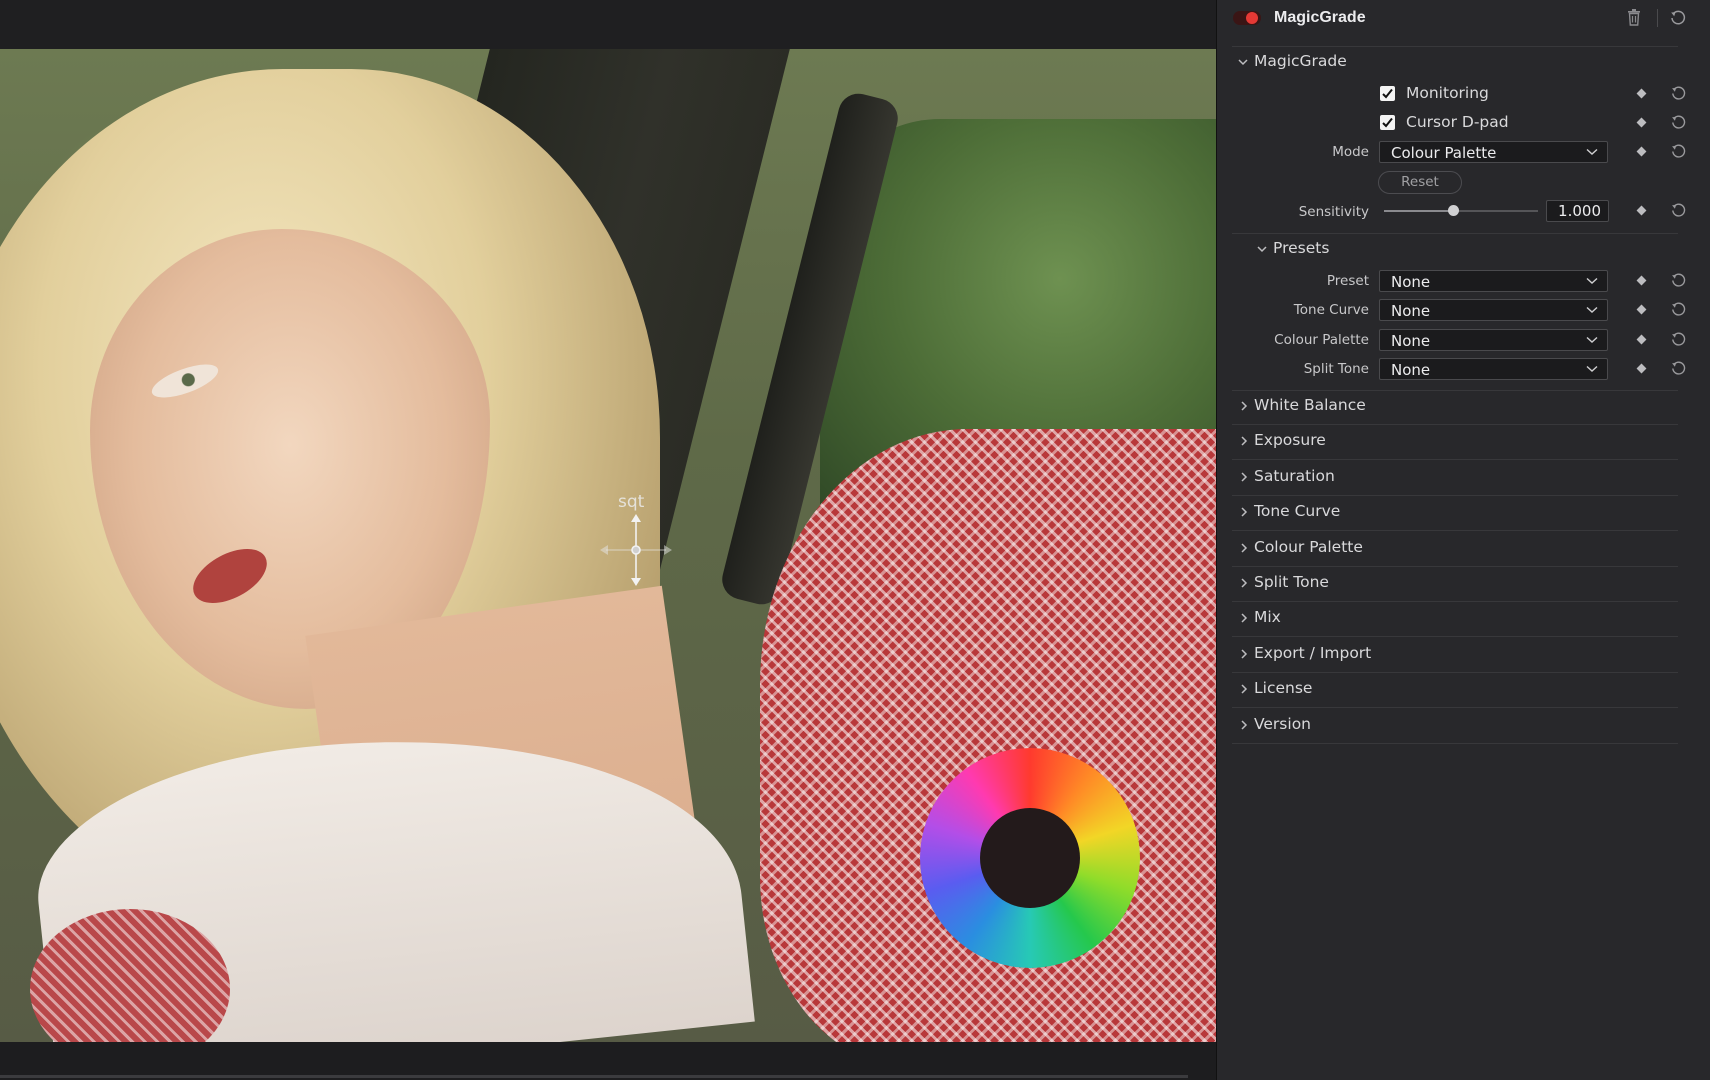 This screenshot has height=1080, width=1710. What do you see at coordinates (1267, 617) in the screenshot?
I see `section-mix: Mix` at bounding box center [1267, 617].